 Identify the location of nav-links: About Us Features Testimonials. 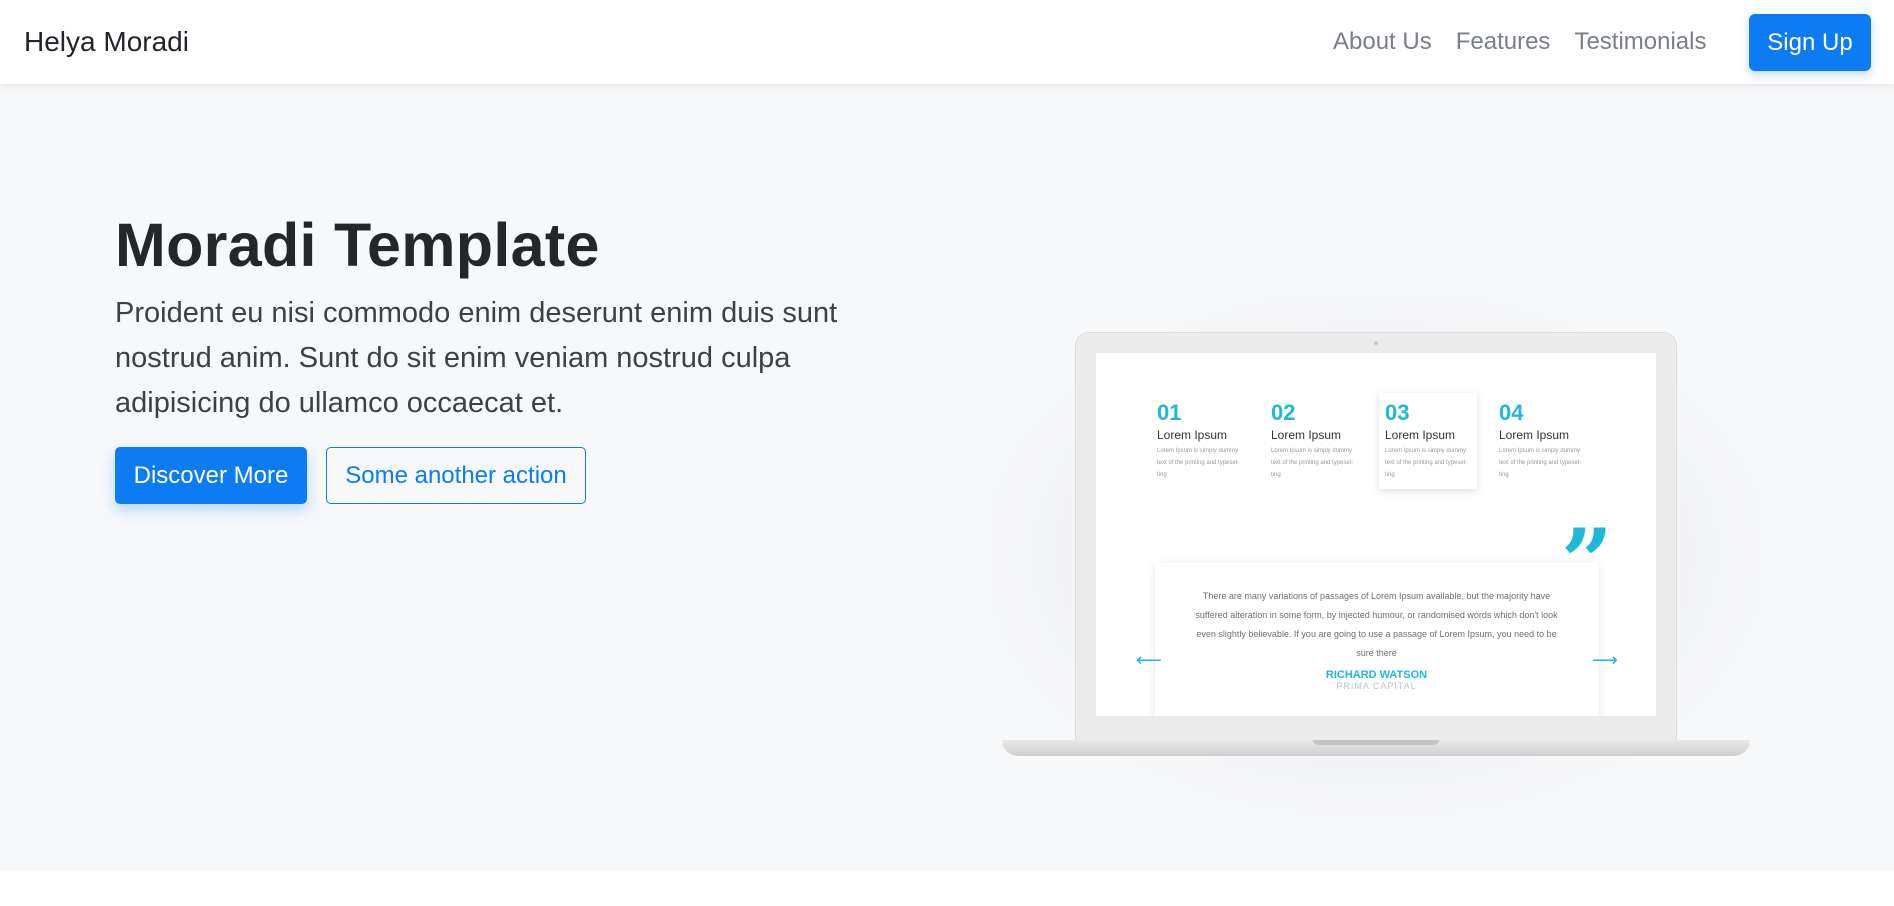
(1531, 42).